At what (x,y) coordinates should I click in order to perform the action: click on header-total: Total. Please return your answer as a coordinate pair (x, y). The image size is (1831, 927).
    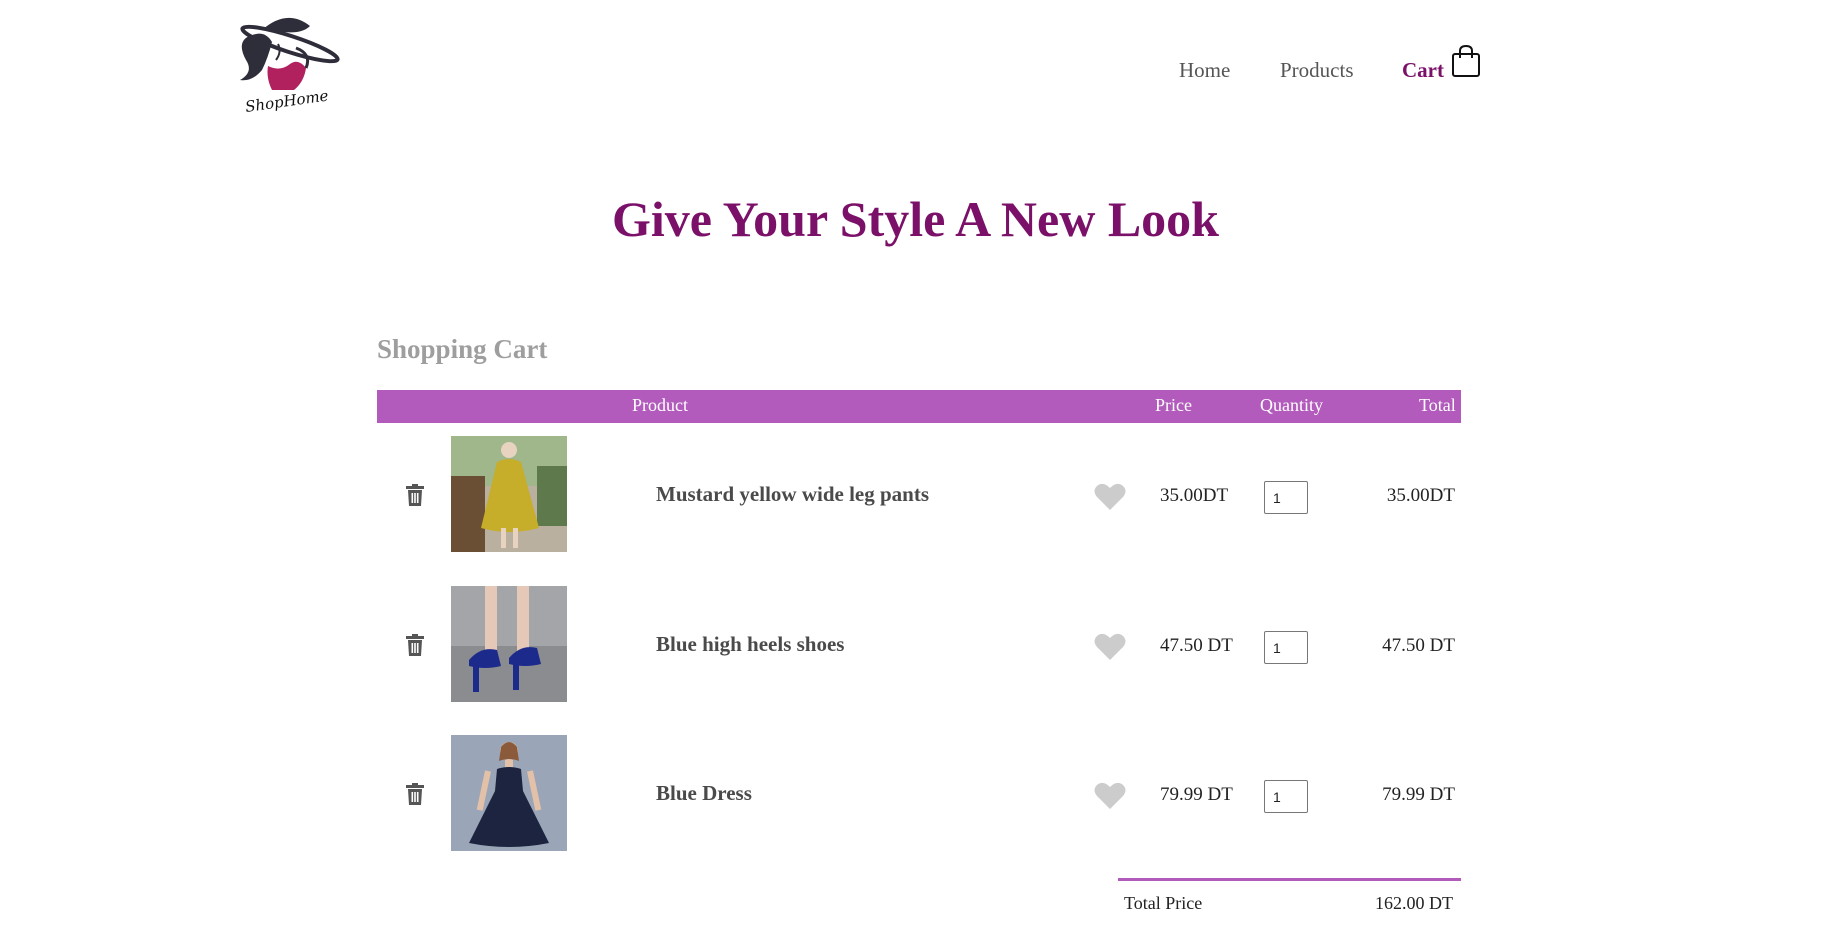
    Looking at the image, I should click on (1437, 405).